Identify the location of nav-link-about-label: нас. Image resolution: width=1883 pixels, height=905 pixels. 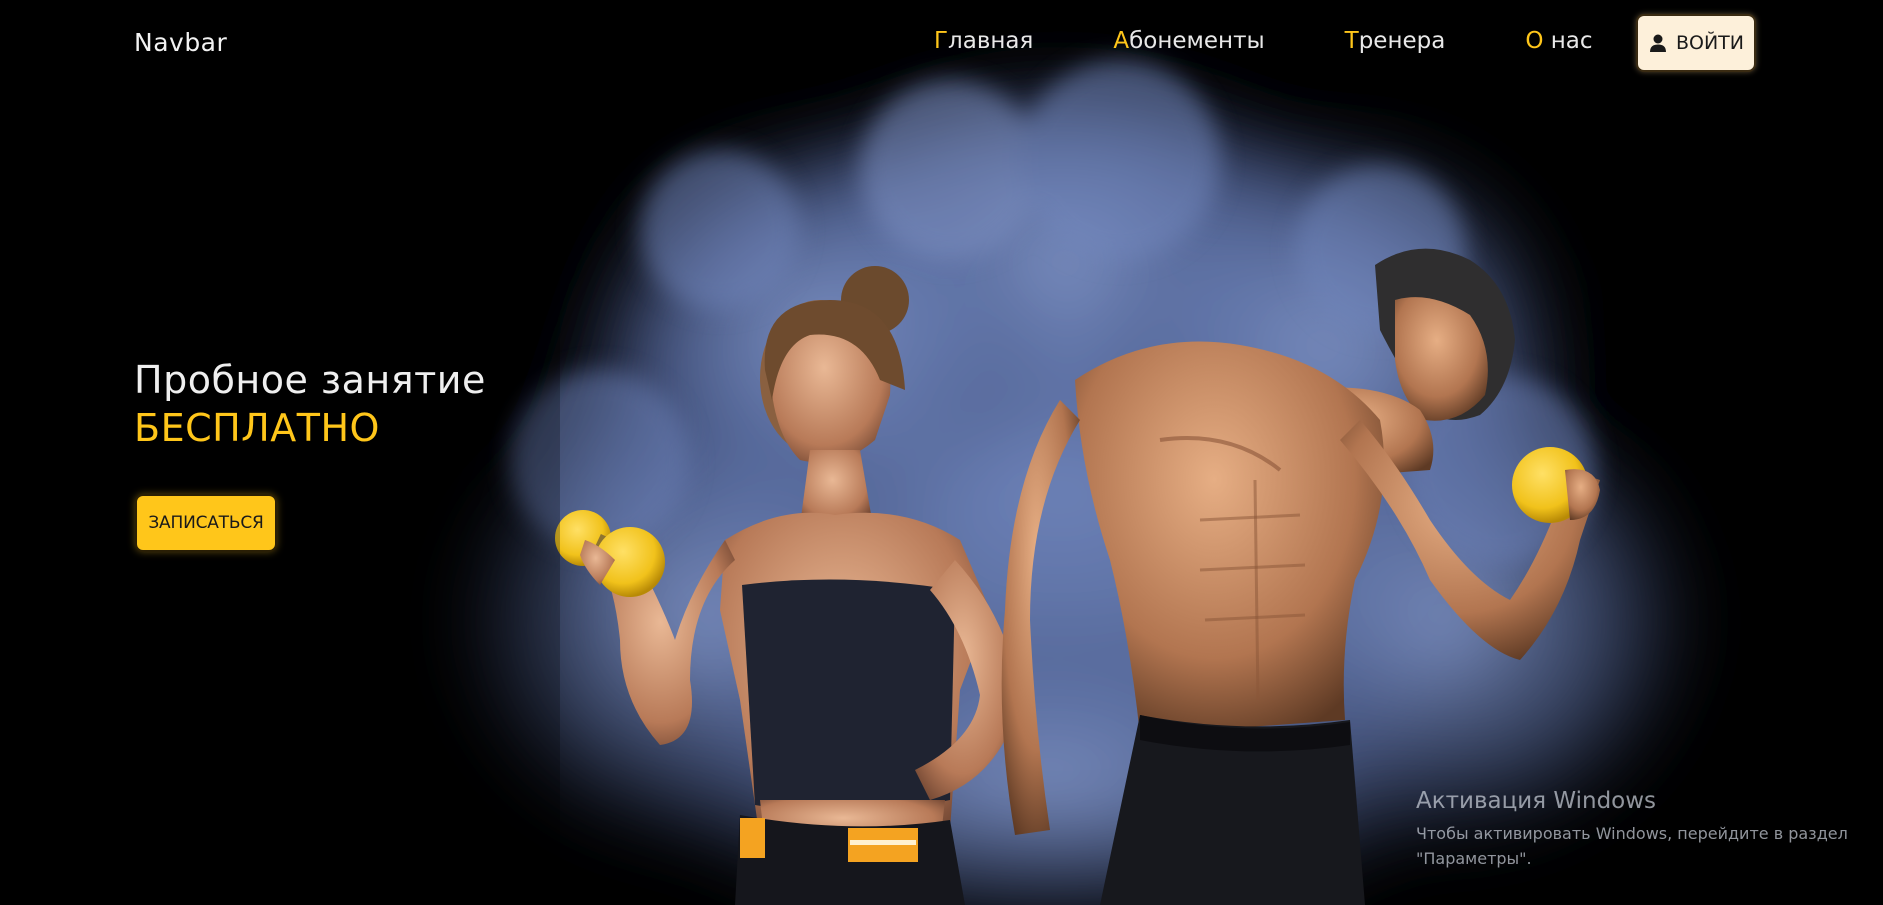
(1568, 41).